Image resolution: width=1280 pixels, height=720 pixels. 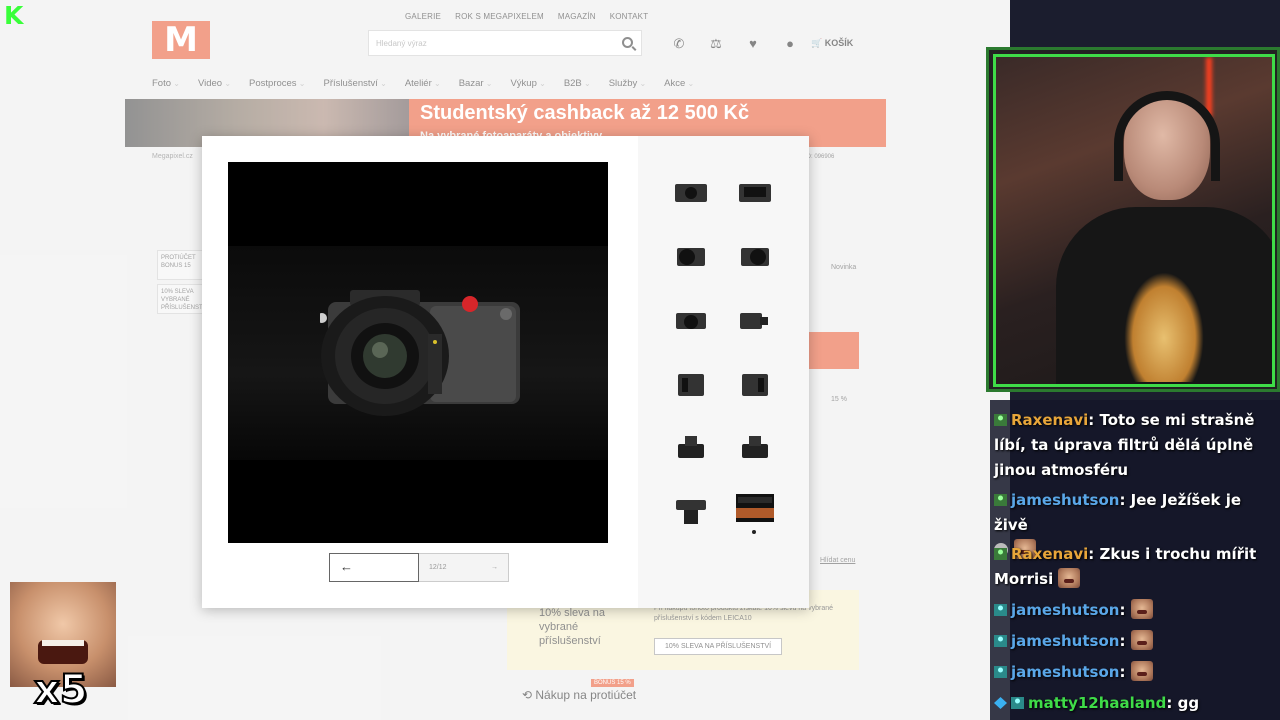 I want to click on diamond-badge-icon, so click(x=1000, y=703).